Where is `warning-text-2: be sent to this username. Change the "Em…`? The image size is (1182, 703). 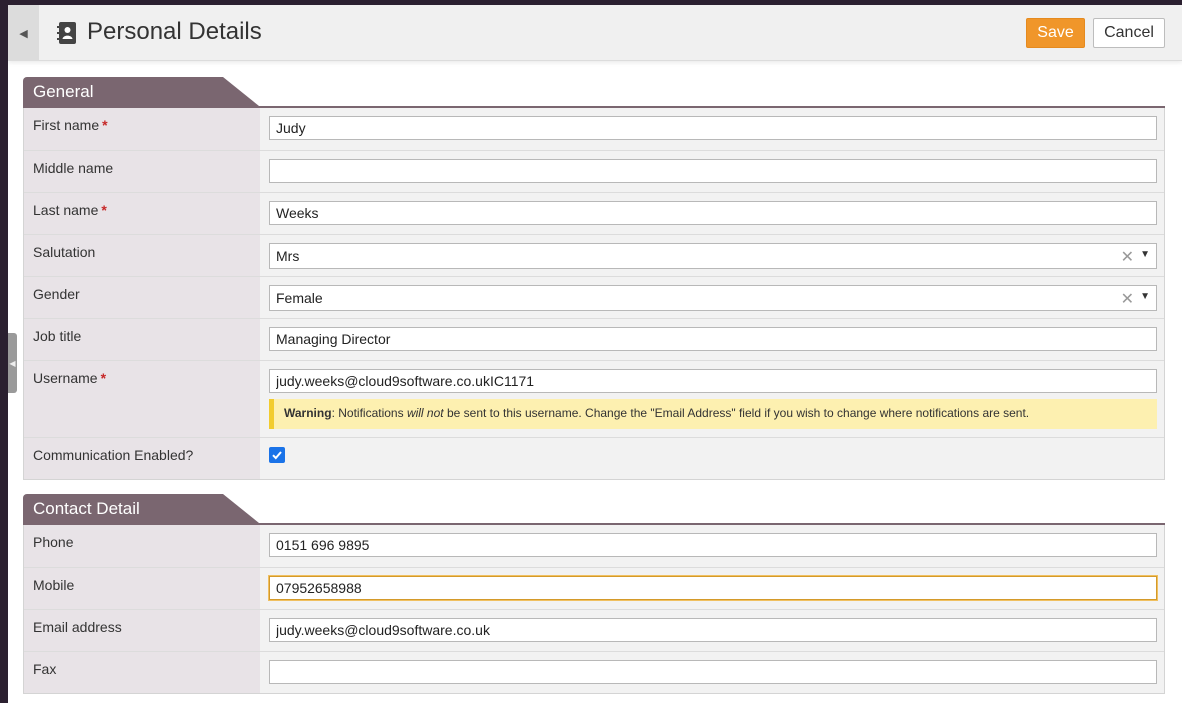 warning-text-2: be sent to this username. Change the "Em… is located at coordinates (736, 413).